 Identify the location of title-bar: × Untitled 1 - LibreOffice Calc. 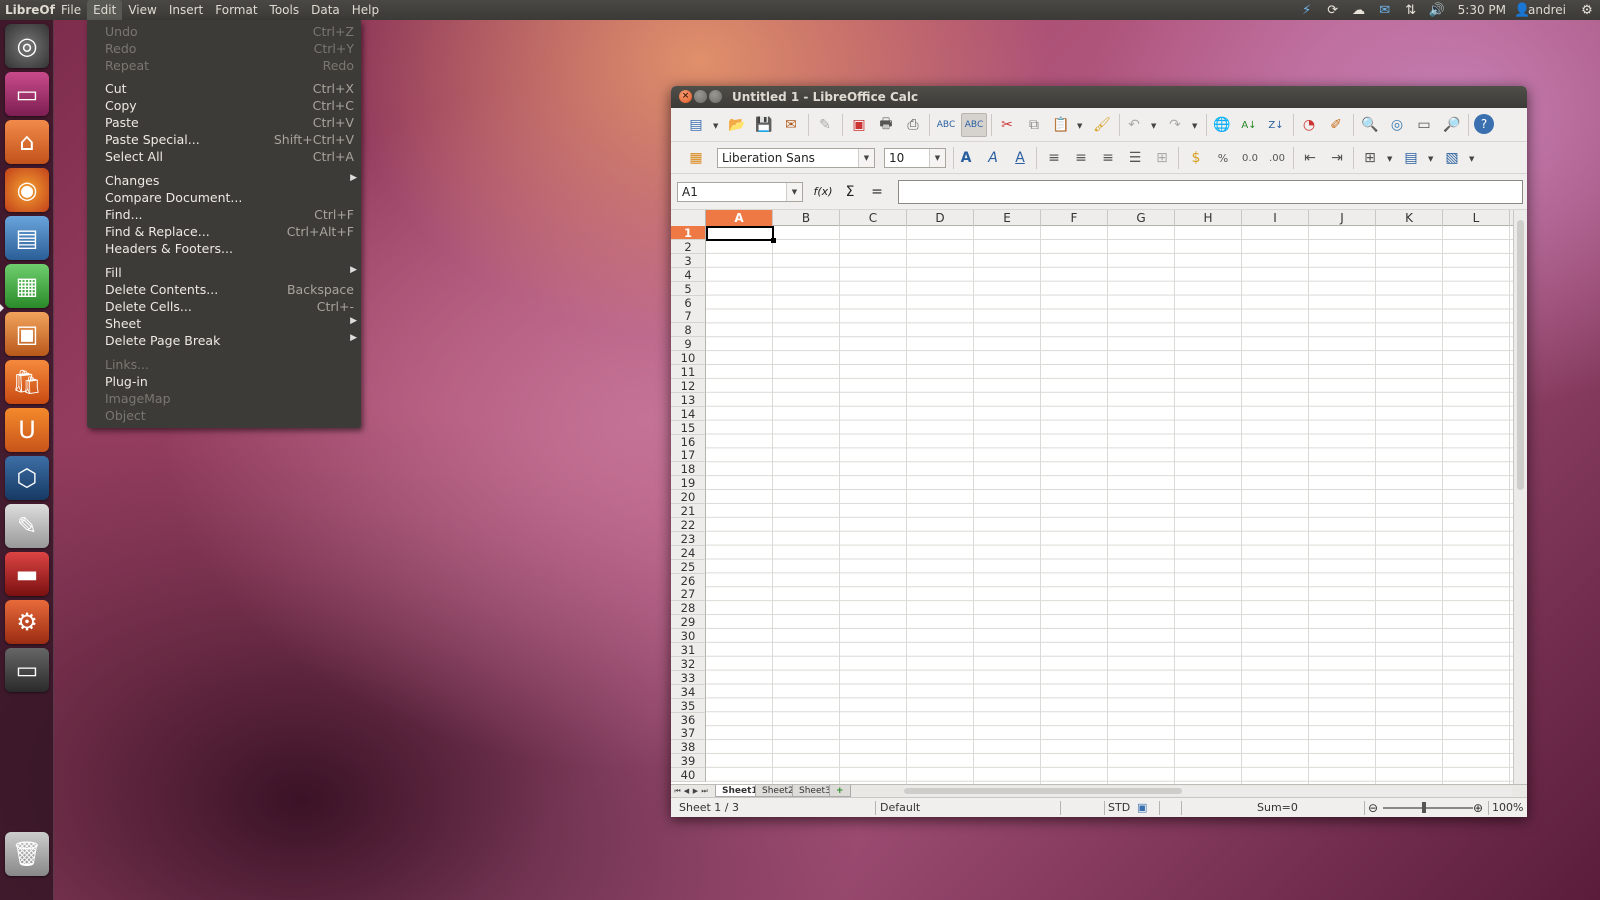
(1099, 97).